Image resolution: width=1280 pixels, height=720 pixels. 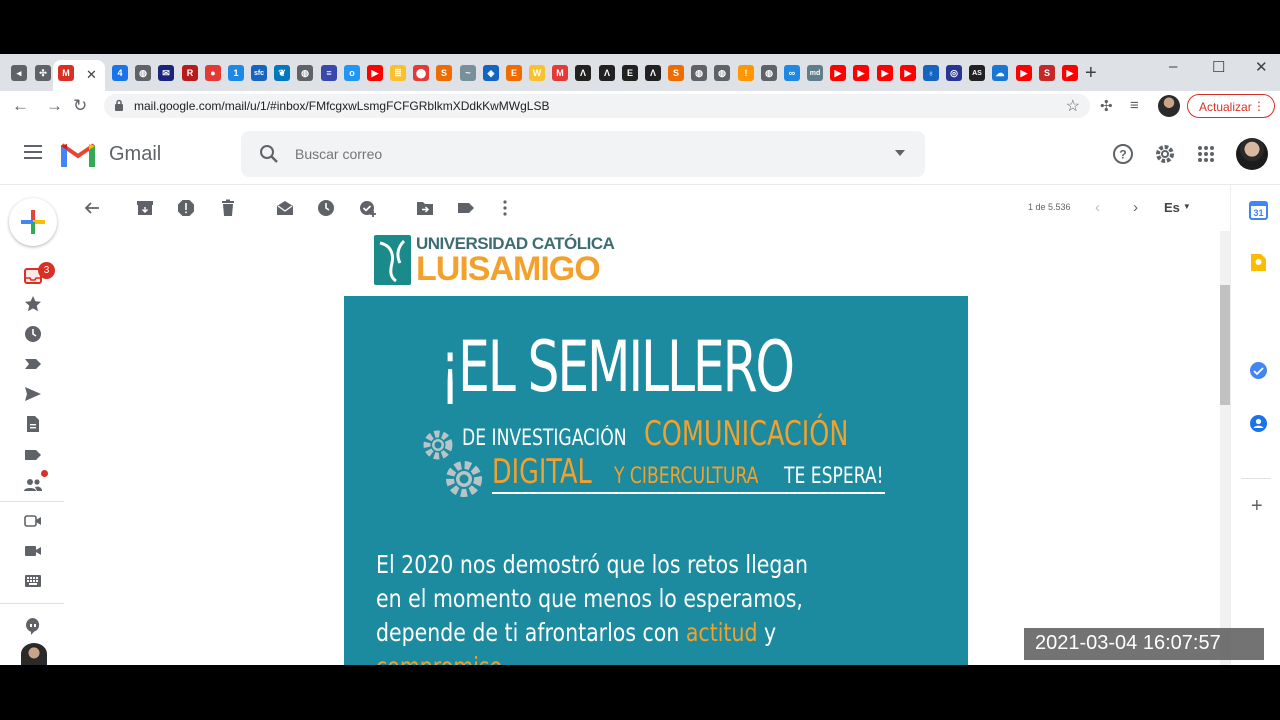 I want to click on important-icon, so click(x=33, y=364).